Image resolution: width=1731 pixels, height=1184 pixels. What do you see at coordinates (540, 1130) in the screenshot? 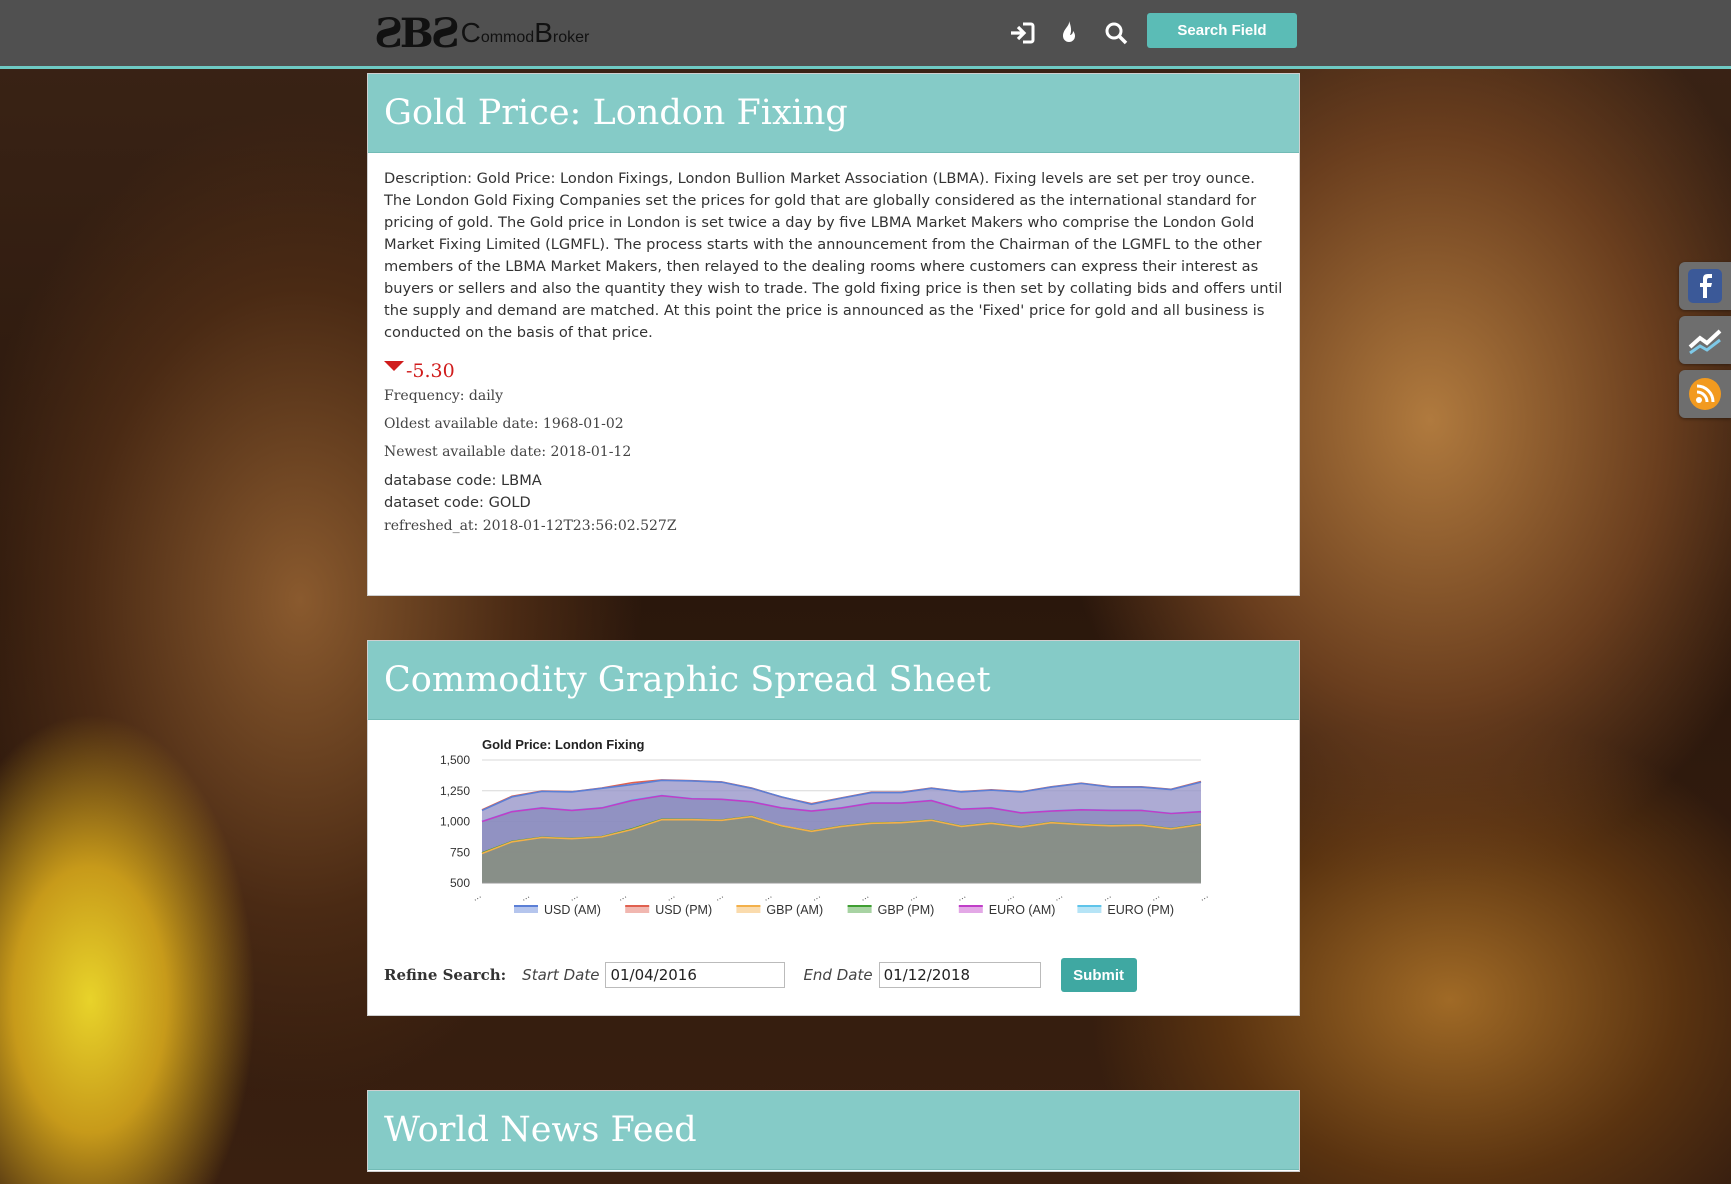
I see `news-title: World News Feed` at bounding box center [540, 1130].